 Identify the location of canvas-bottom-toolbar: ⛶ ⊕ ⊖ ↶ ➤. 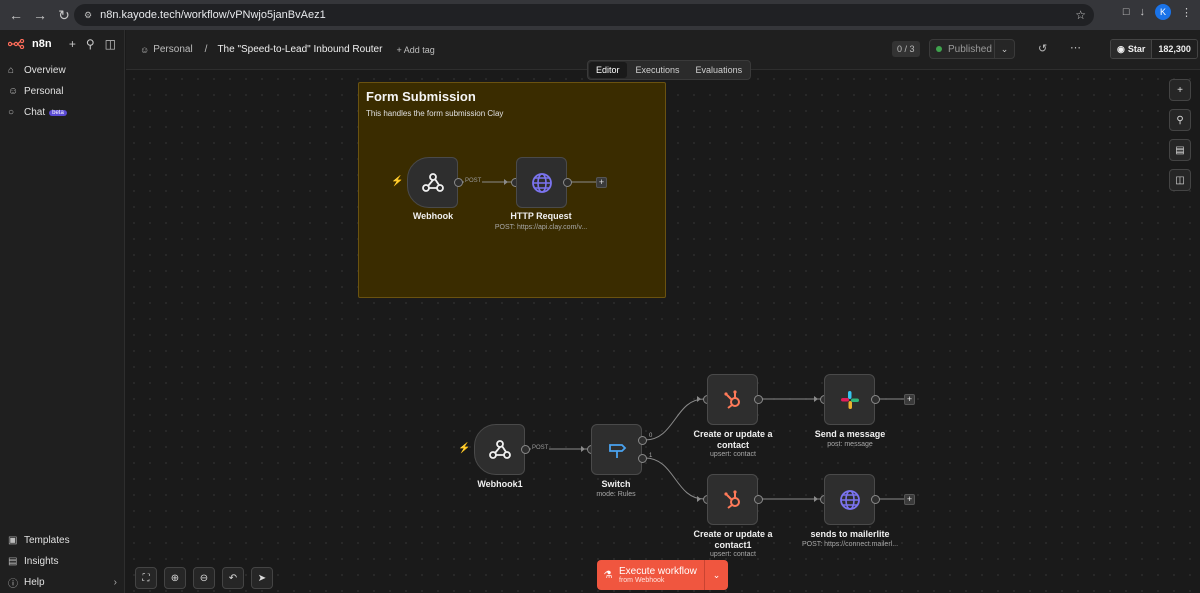
(204, 578).